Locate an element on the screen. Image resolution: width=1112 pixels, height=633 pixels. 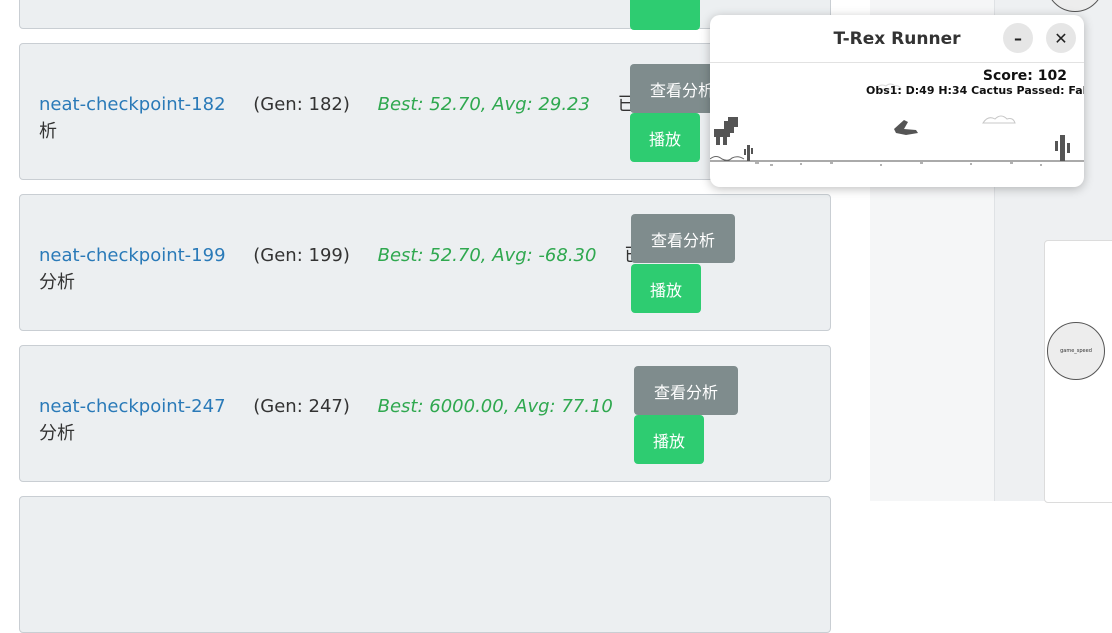
checkpoint-link: neat-checkpoint-247 is located at coordinates (132, 406).